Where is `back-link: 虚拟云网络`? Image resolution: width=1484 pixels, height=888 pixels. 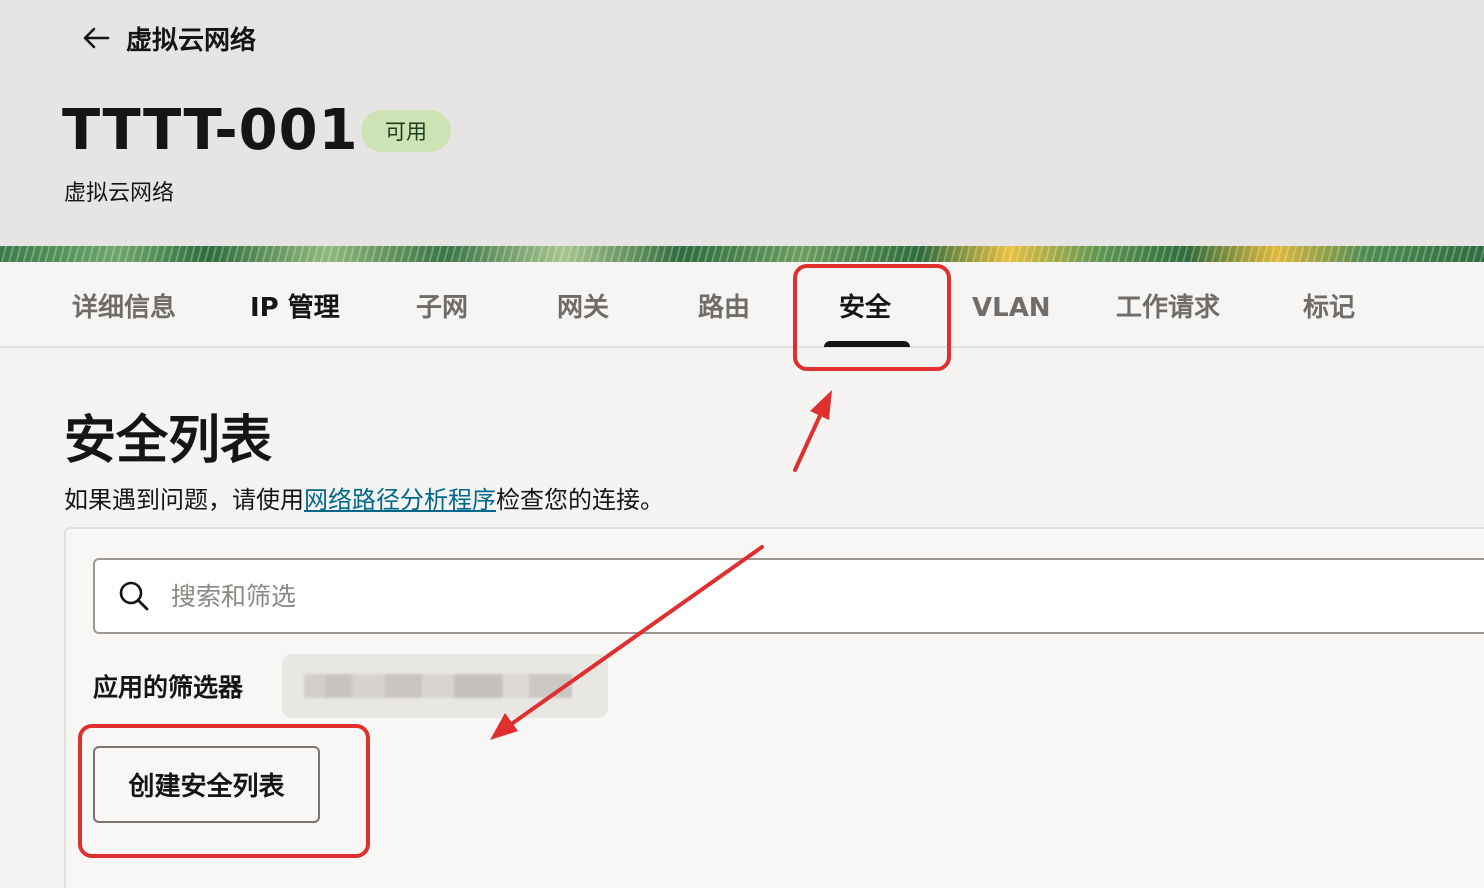
back-link: 虚拟云网络 is located at coordinates (168, 38).